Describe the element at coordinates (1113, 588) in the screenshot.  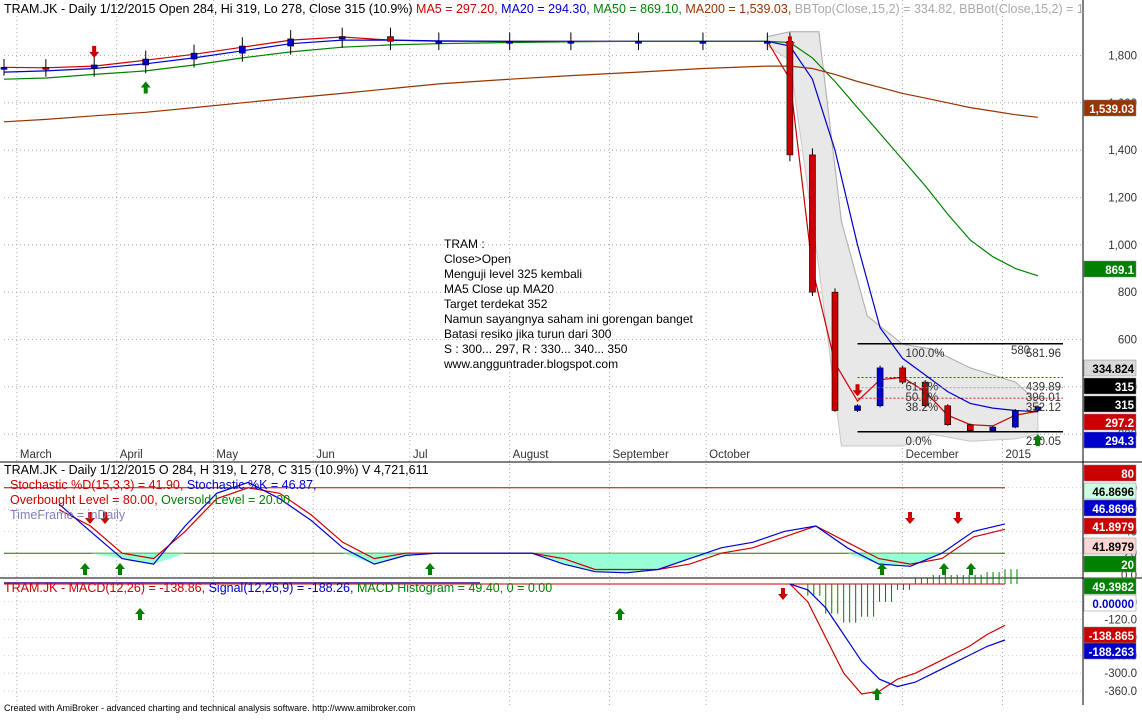
I see `macd-tag-label: 49.3982` at that location.